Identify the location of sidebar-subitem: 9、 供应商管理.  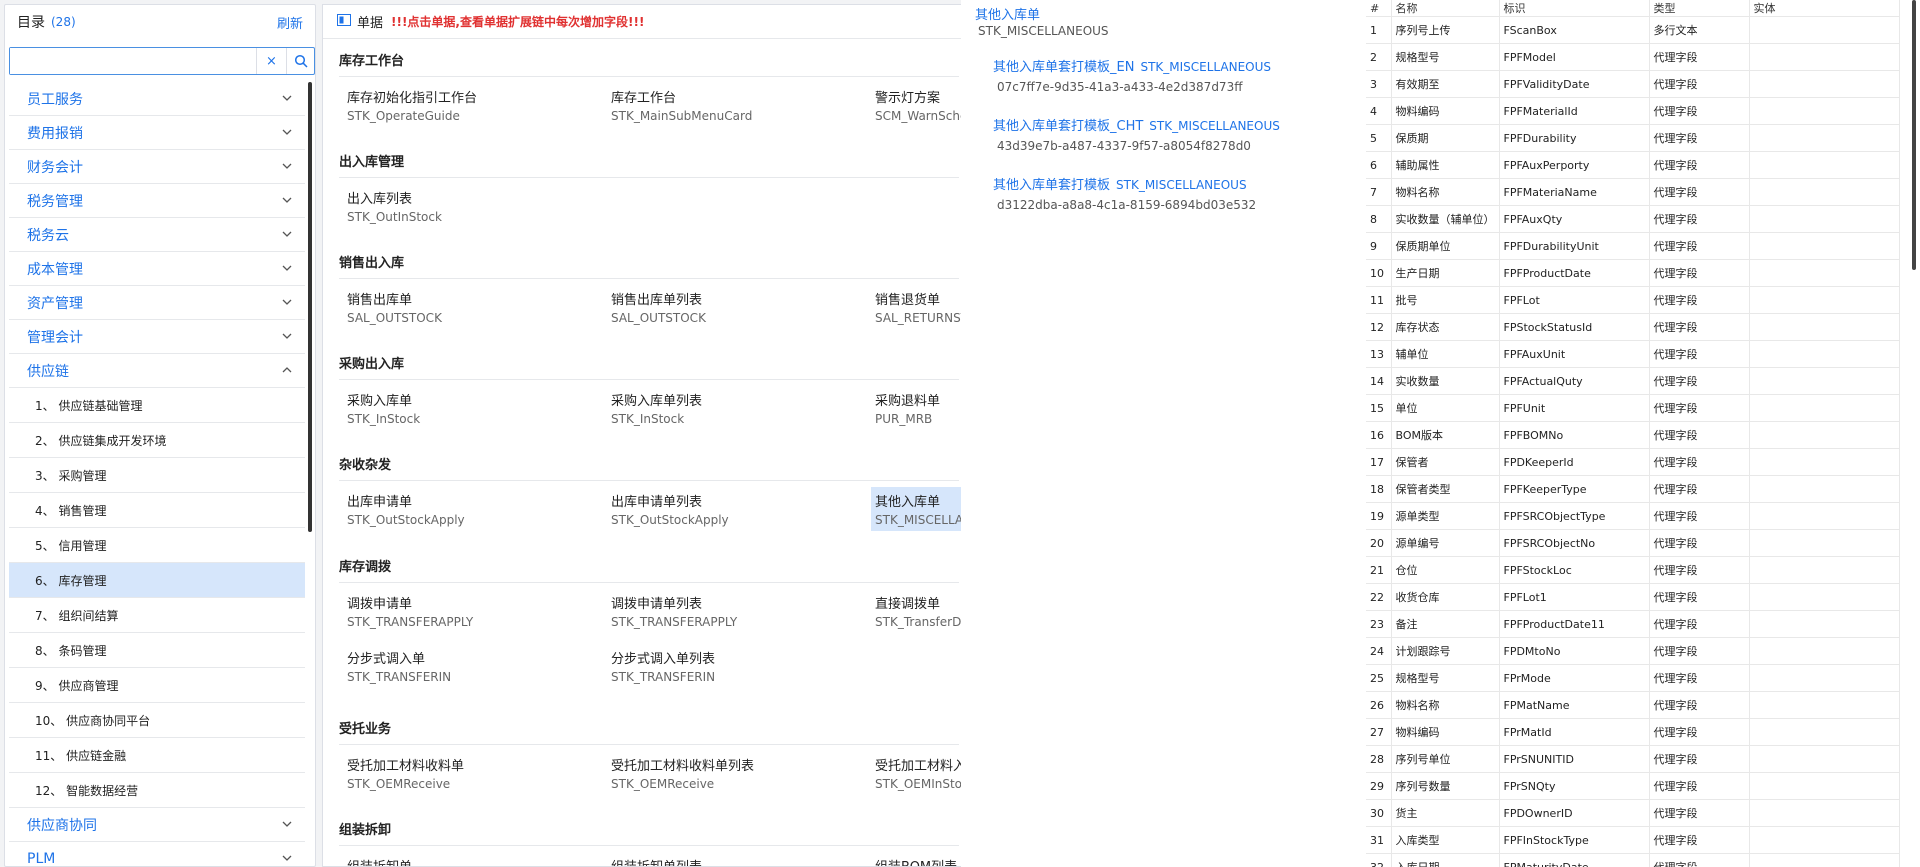
(157, 685).